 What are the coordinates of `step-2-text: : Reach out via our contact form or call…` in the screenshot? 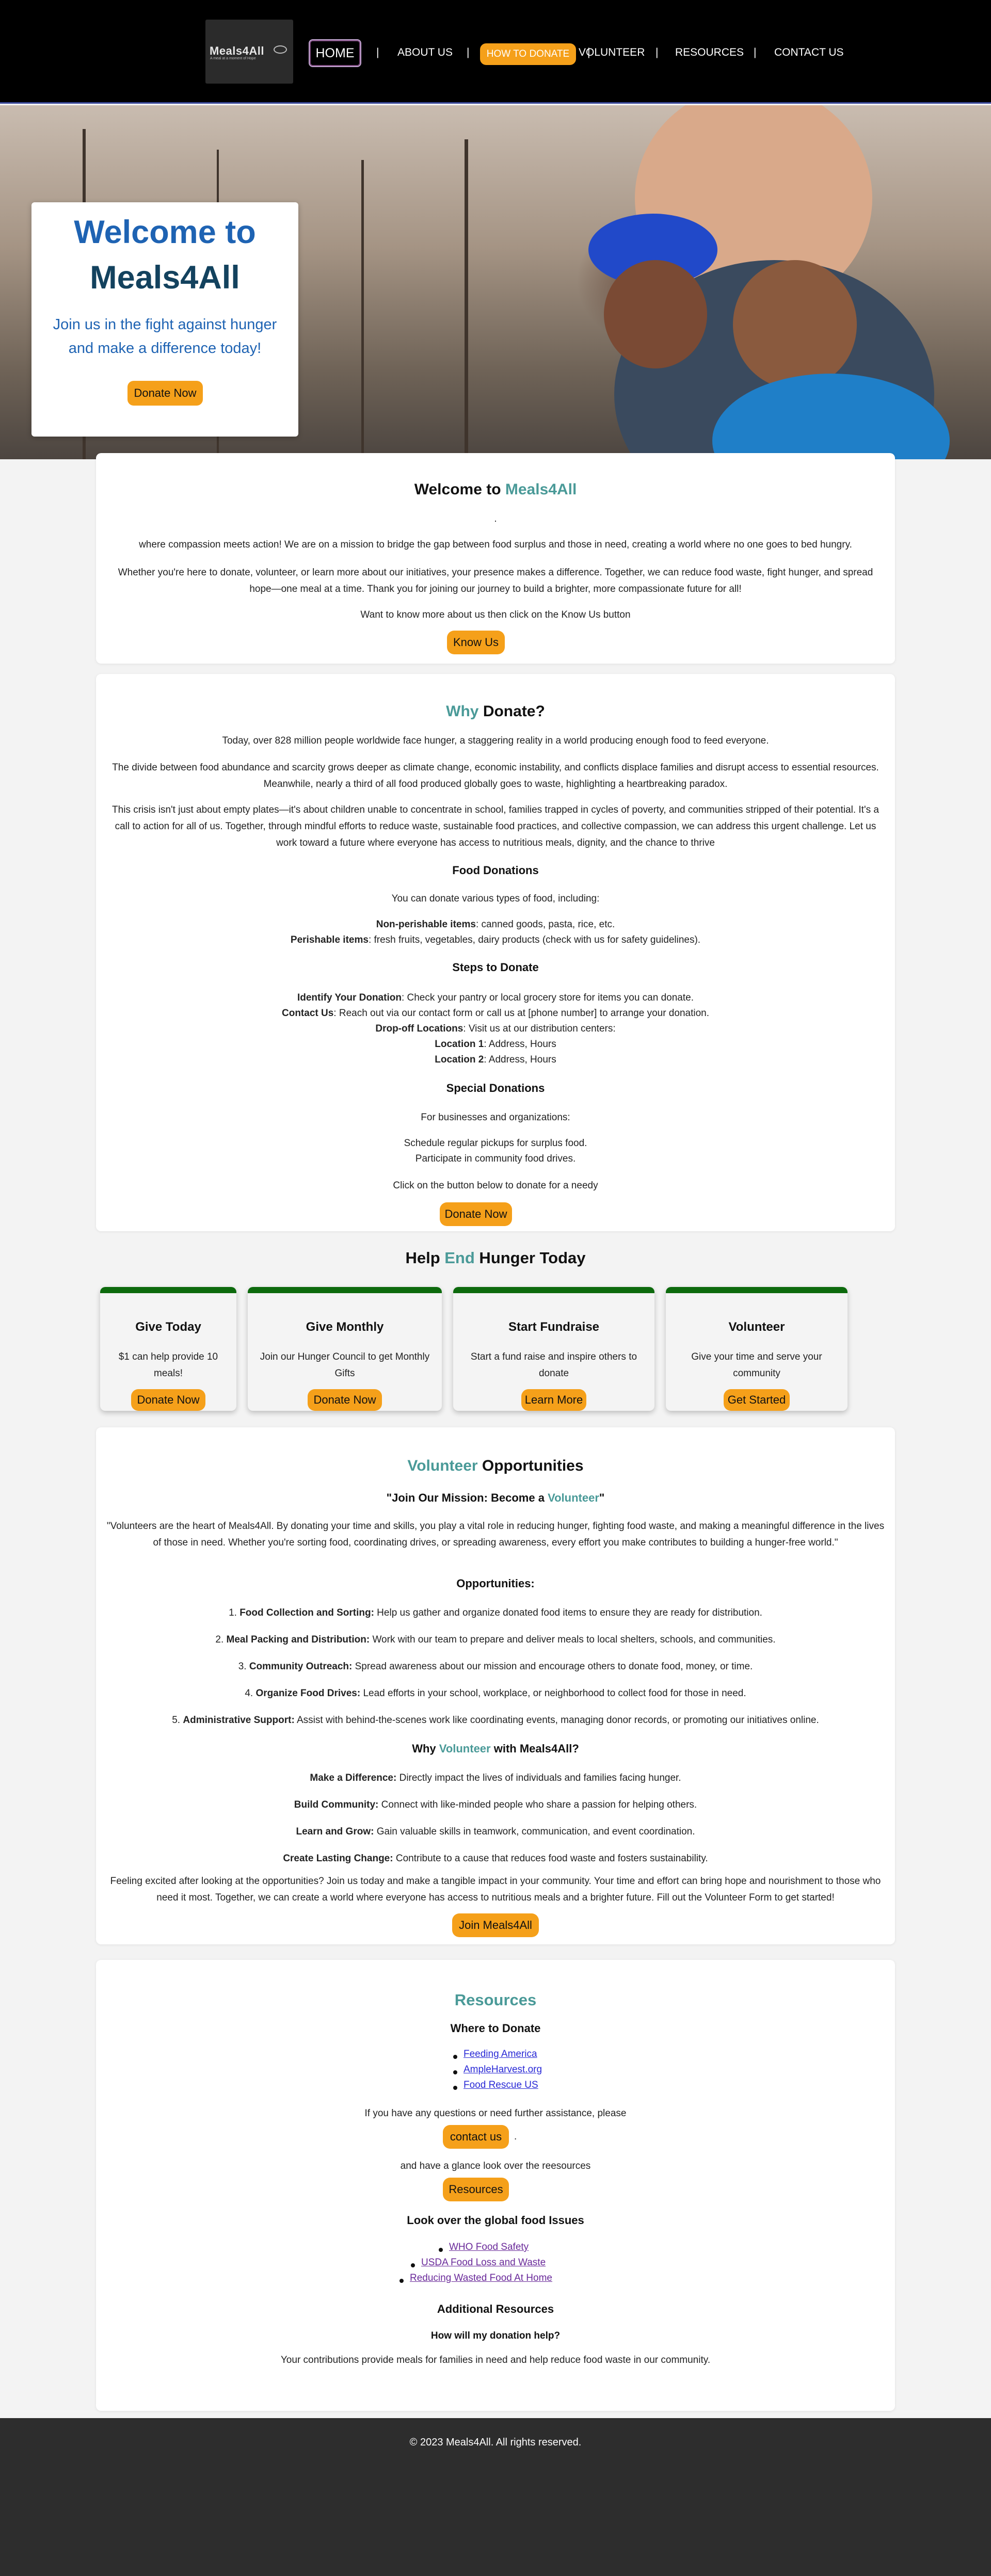 It's located at (521, 1014).